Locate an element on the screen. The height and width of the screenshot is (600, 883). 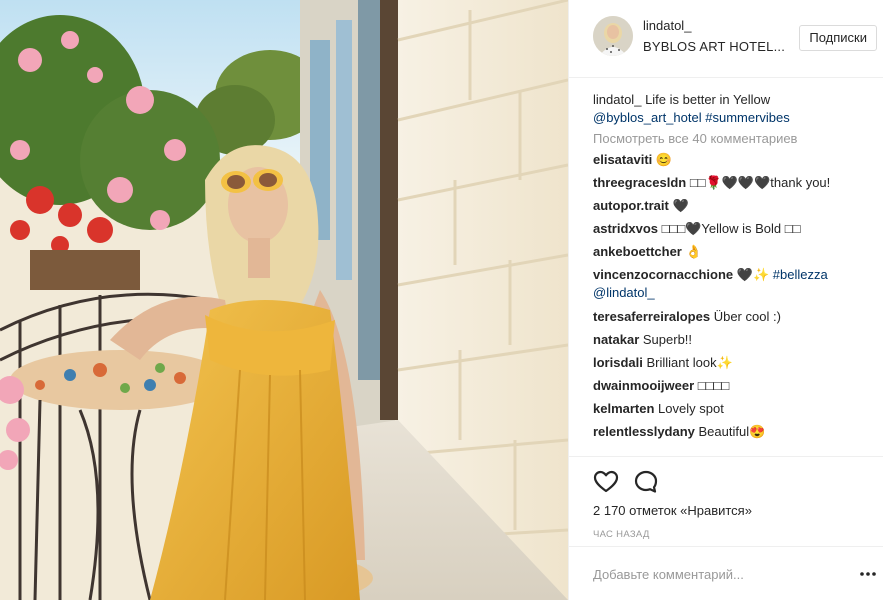
add-comment-input is located at coordinates (713, 574).